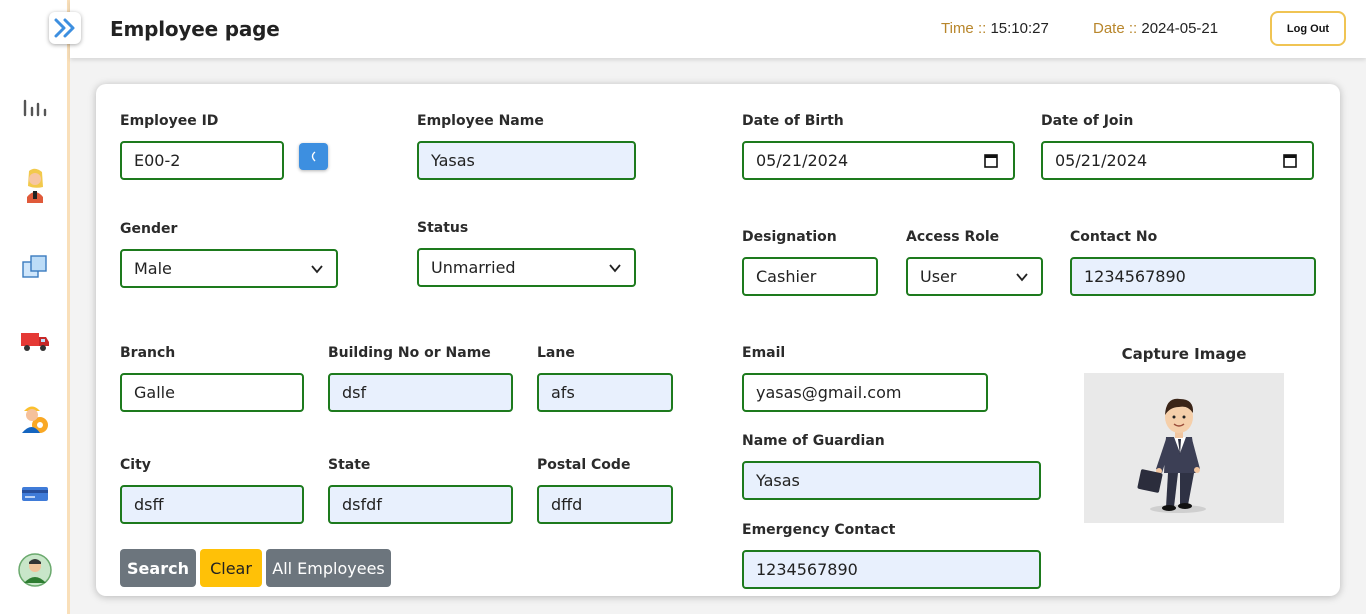  Describe the element at coordinates (1184, 354) in the screenshot. I see `capture-image-label: Capture Image` at that location.